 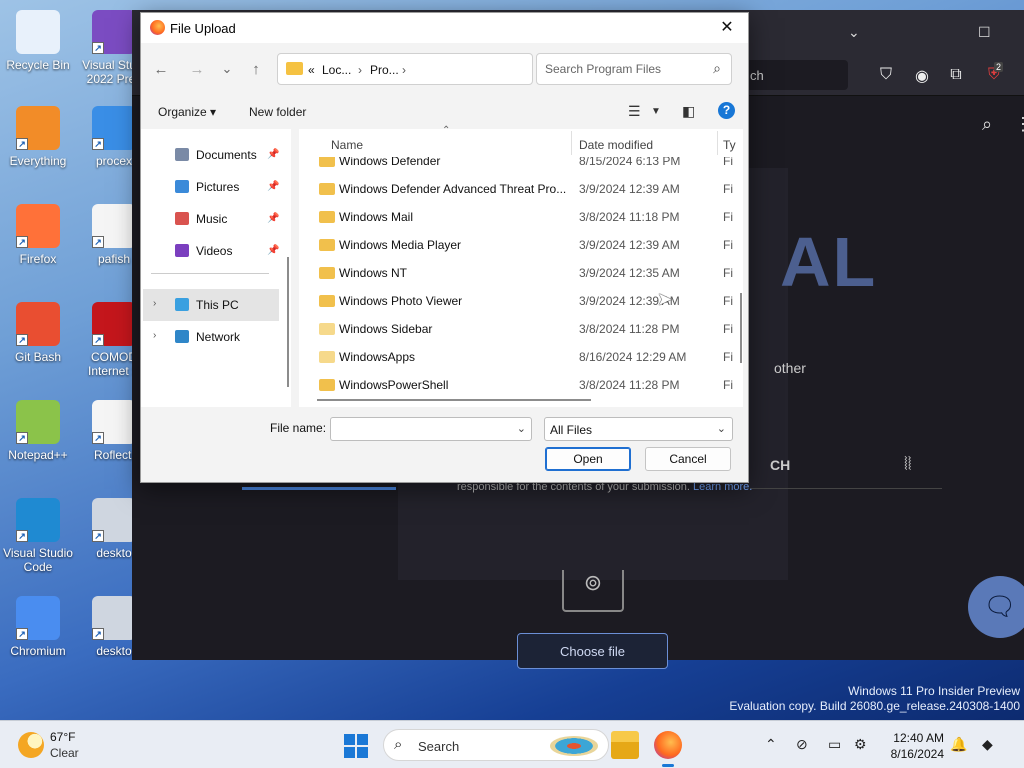 What do you see at coordinates (38, 627) in the screenshot?
I see `desktop-icon: ↗ Chromium` at bounding box center [38, 627].